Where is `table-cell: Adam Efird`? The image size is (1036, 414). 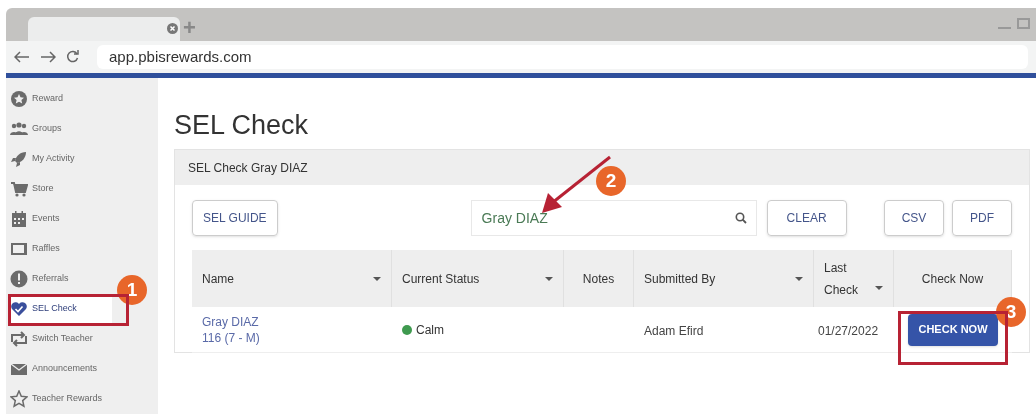 table-cell: Adam Efird is located at coordinates (674, 330).